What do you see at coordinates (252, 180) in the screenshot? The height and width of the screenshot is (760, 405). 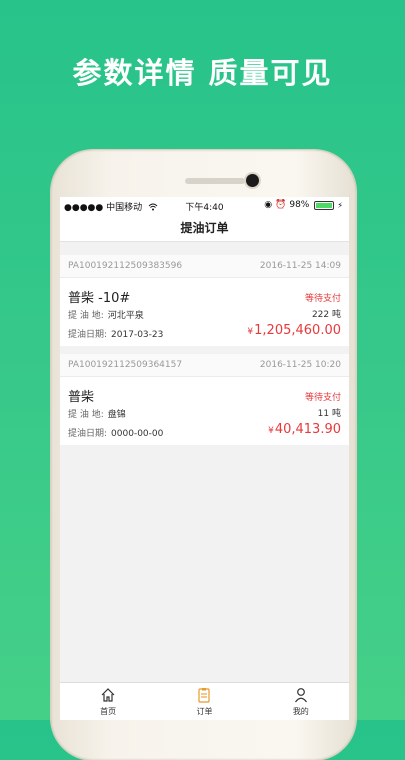 I see `phone-camera` at bounding box center [252, 180].